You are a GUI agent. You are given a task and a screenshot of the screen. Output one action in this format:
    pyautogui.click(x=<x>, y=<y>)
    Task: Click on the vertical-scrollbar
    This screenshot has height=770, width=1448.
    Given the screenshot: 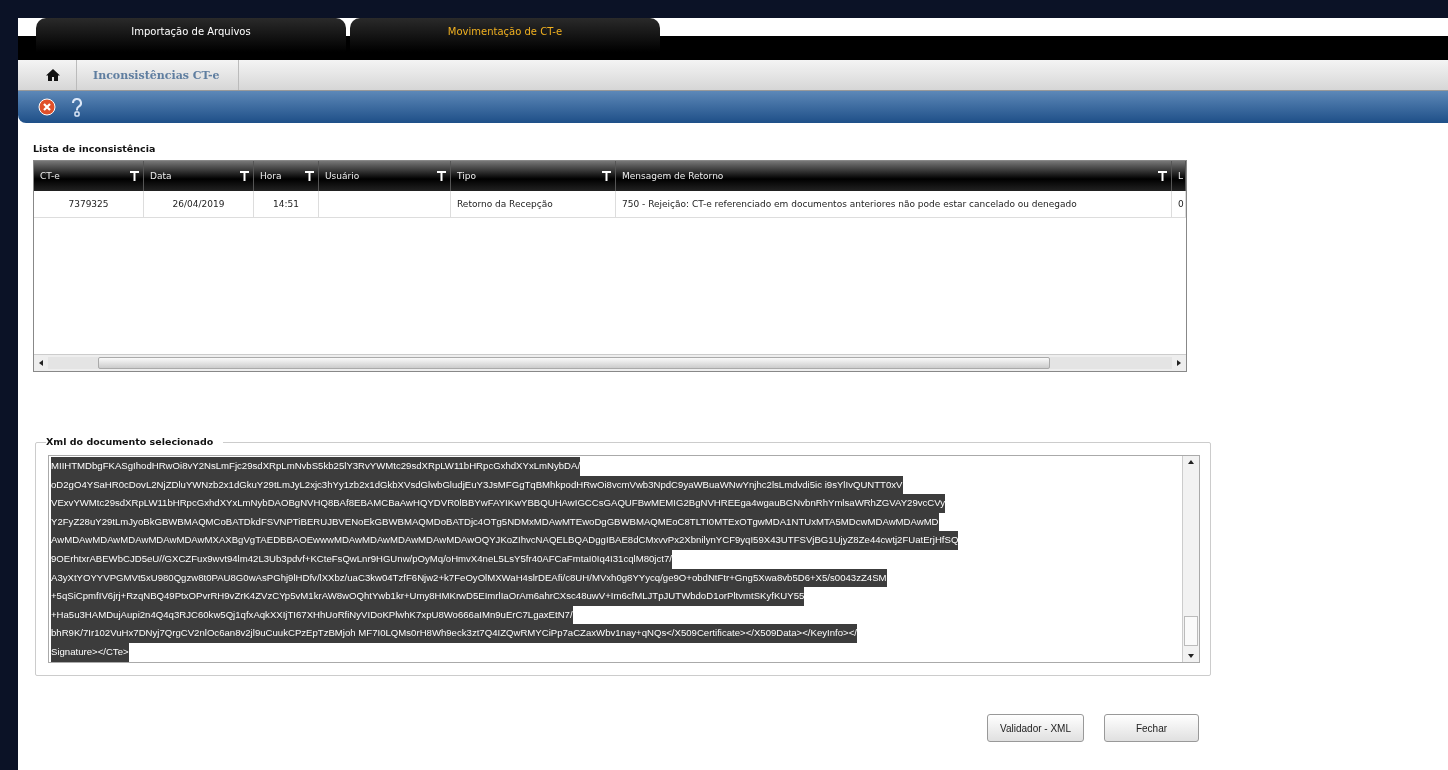 What is the action you would take?
    pyautogui.click(x=1190, y=559)
    